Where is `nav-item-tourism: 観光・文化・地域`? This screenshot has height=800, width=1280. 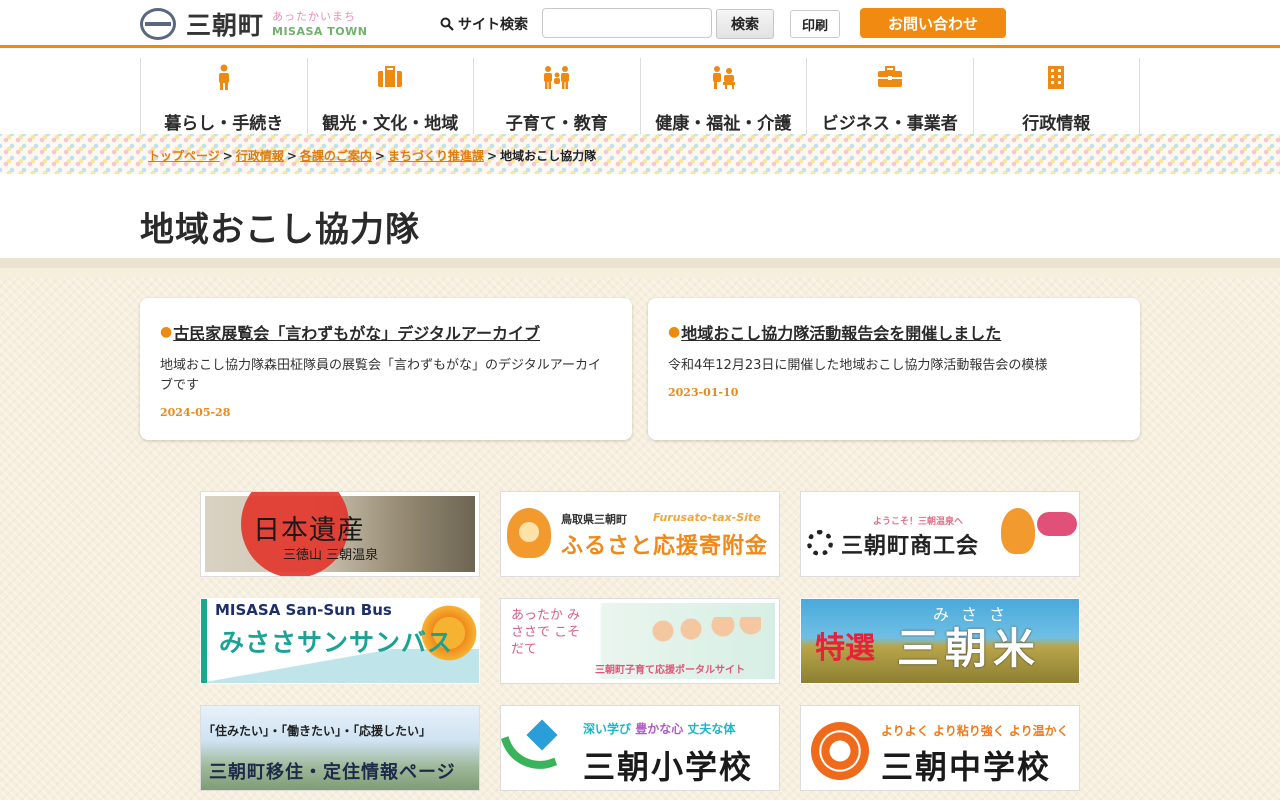 nav-item-tourism: 観光・文化・地域 is located at coordinates (391, 96).